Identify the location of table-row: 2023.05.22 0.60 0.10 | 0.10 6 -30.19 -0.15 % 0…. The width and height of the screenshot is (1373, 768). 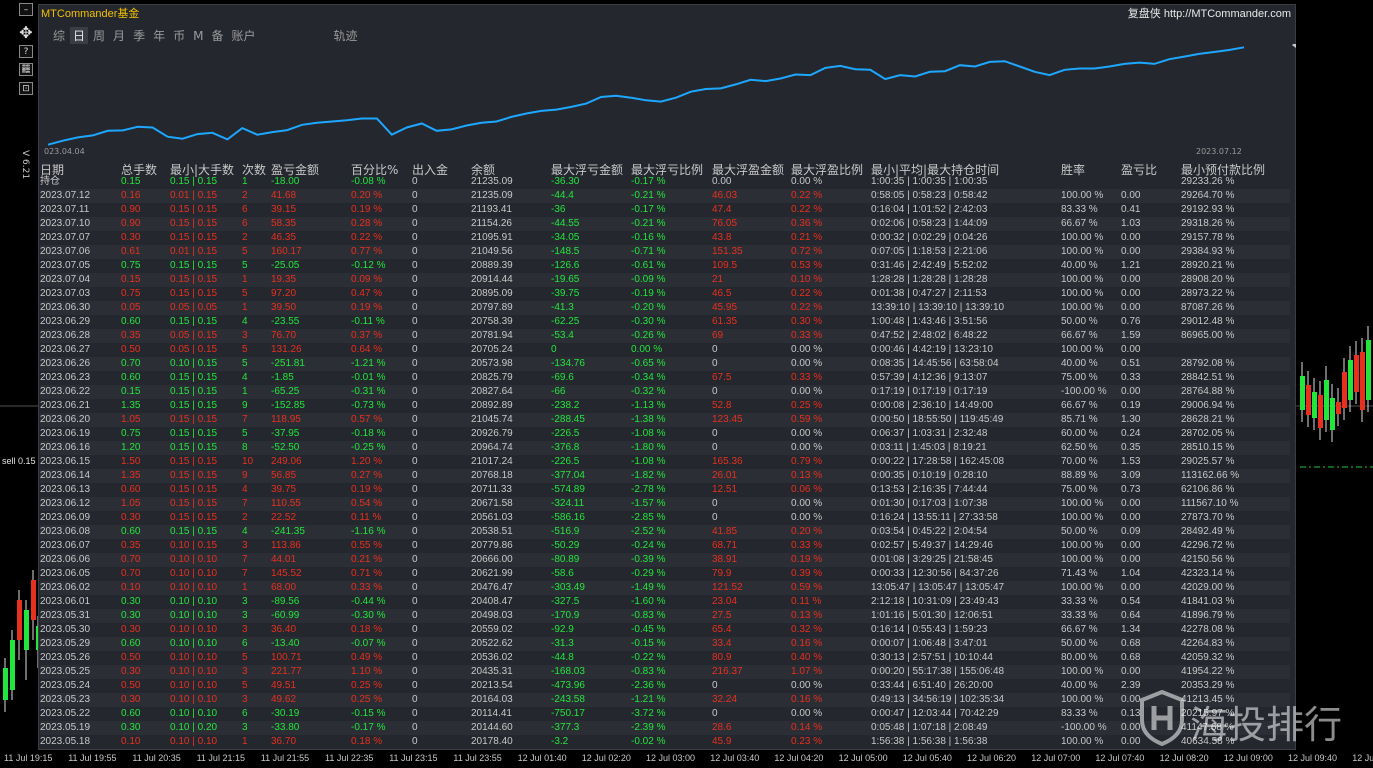
(665, 714).